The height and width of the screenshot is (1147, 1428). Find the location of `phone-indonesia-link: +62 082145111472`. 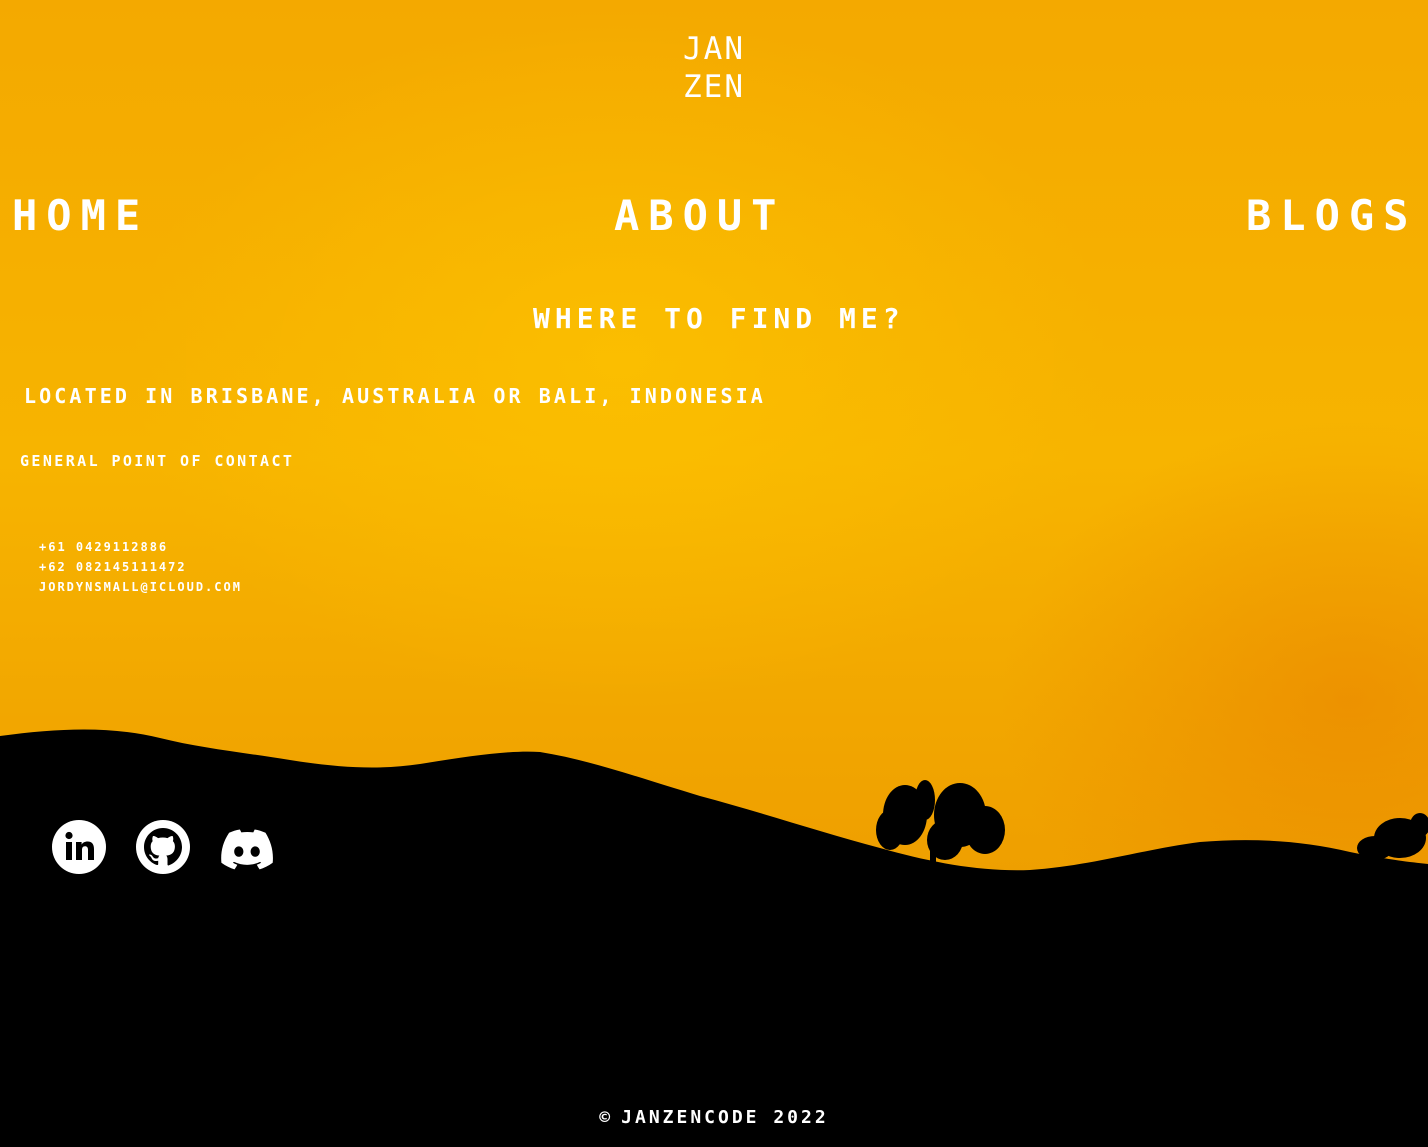

phone-indonesia-link: +62 082145111472 is located at coordinates (140, 567).